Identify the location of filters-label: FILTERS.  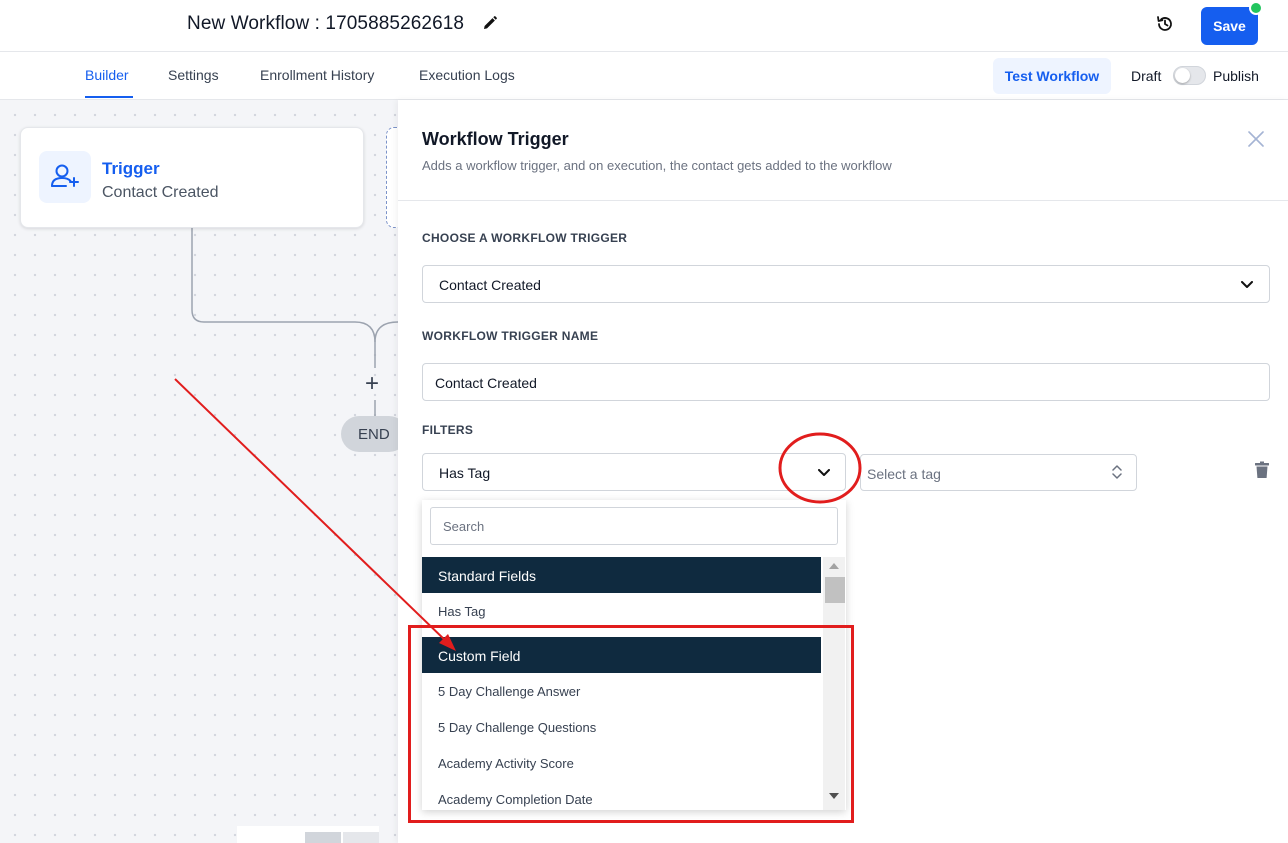
(448, 430).